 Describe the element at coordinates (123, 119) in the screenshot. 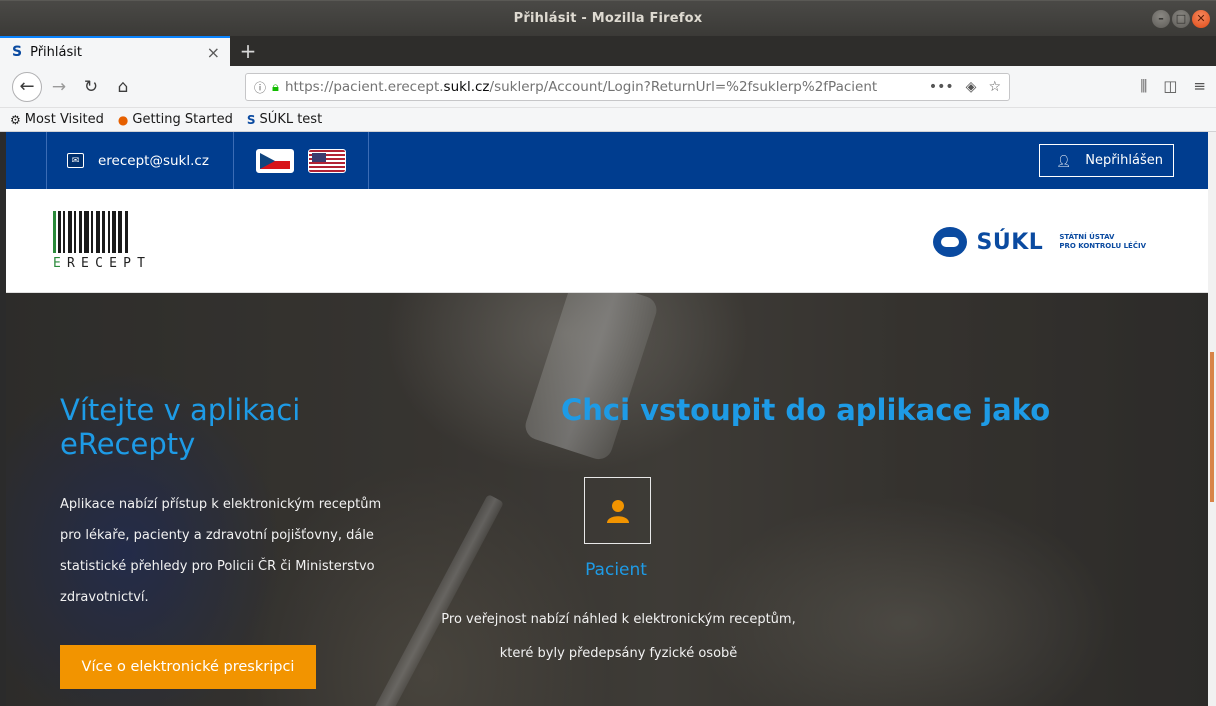

I see `firefox-icon: ●` at that location.